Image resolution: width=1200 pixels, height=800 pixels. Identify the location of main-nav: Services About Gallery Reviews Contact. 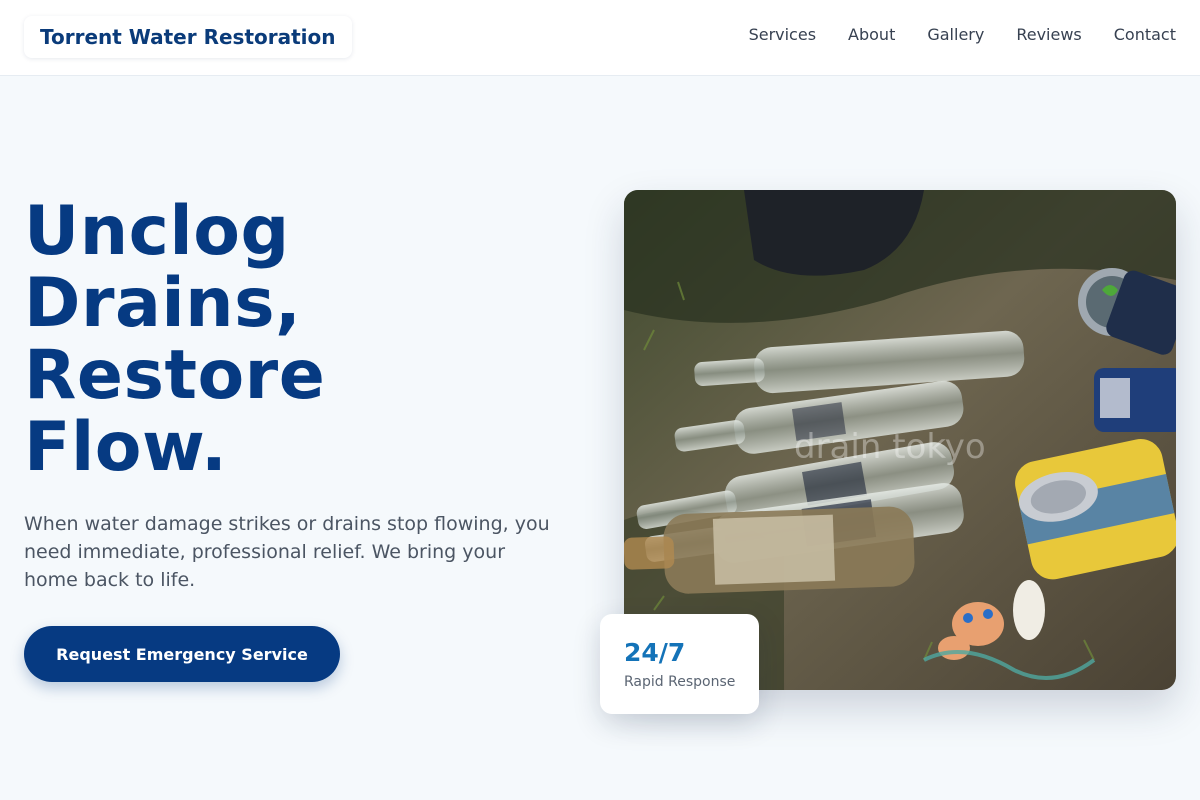
(962, 35).